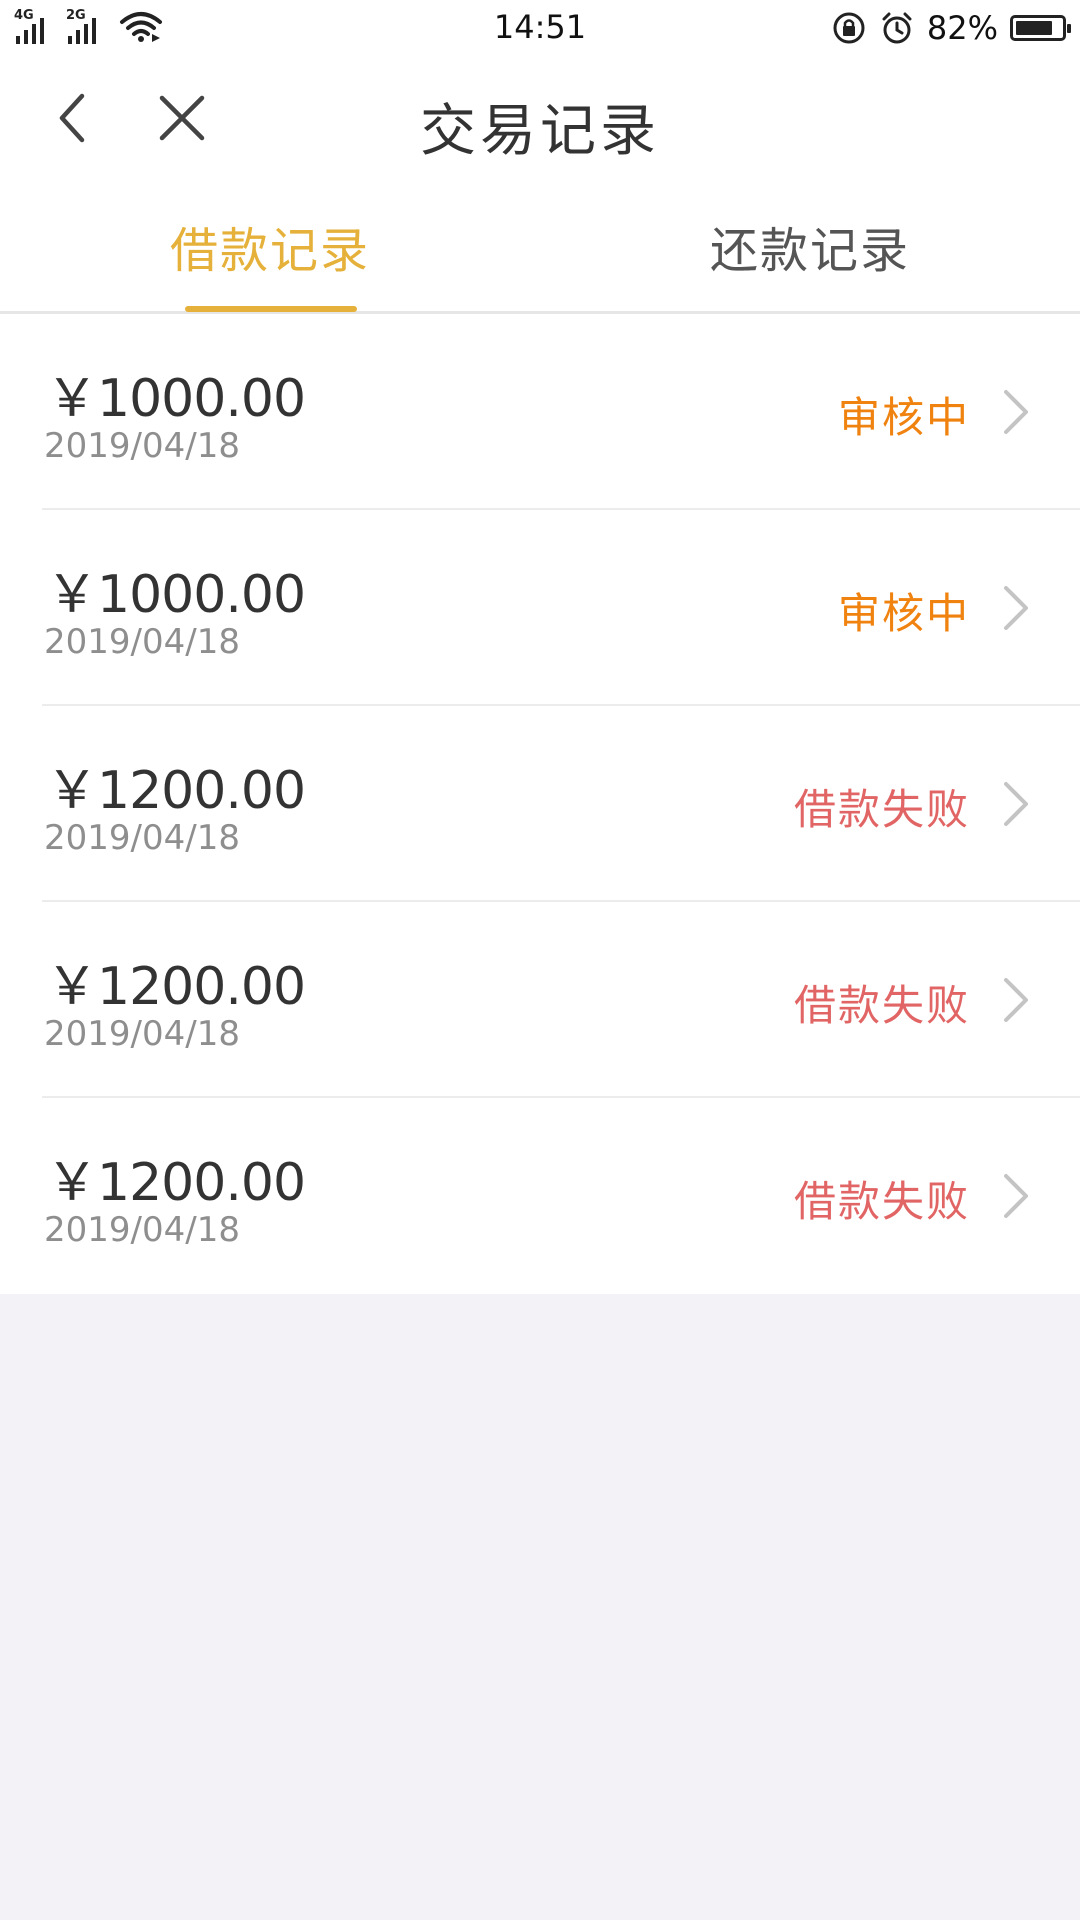 The width and height of the screenshot is (1080, 1920). I want to click on nav-header: 交易记录, so click(540, 121).